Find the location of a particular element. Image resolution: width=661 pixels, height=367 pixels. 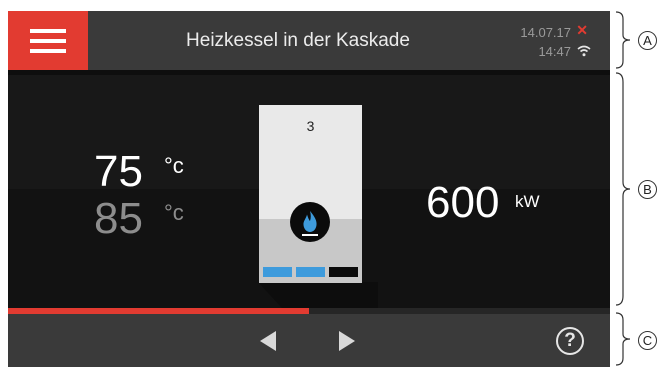

power-value: 600 is located at coordinates (463, 202).